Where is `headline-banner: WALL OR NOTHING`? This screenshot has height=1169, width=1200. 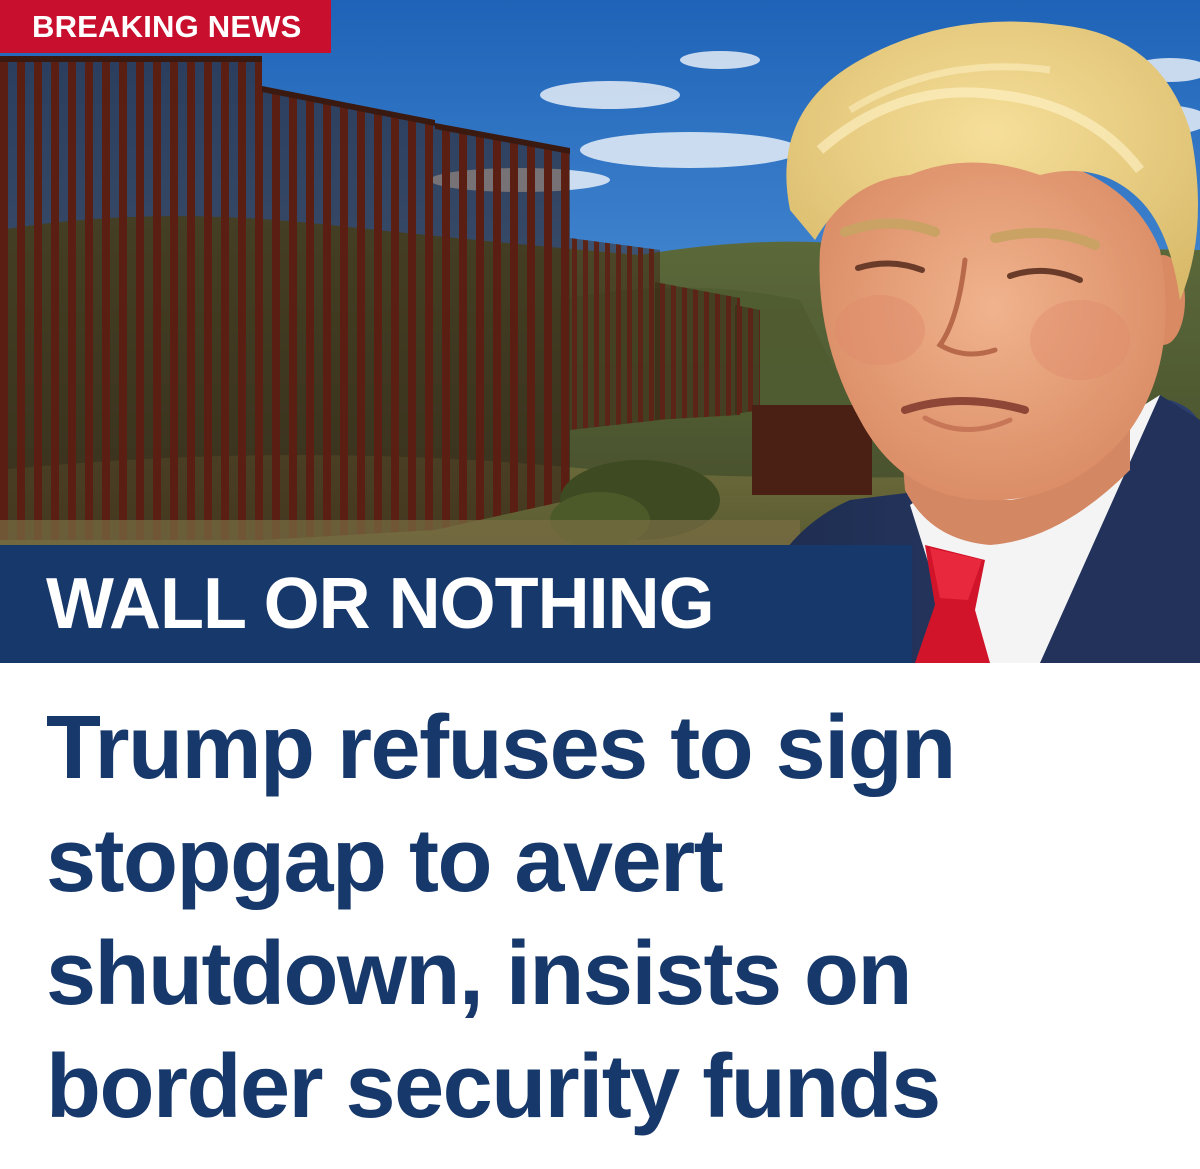
headline-banner: WALL OR NOTHING is located at coordinates (456, 604).